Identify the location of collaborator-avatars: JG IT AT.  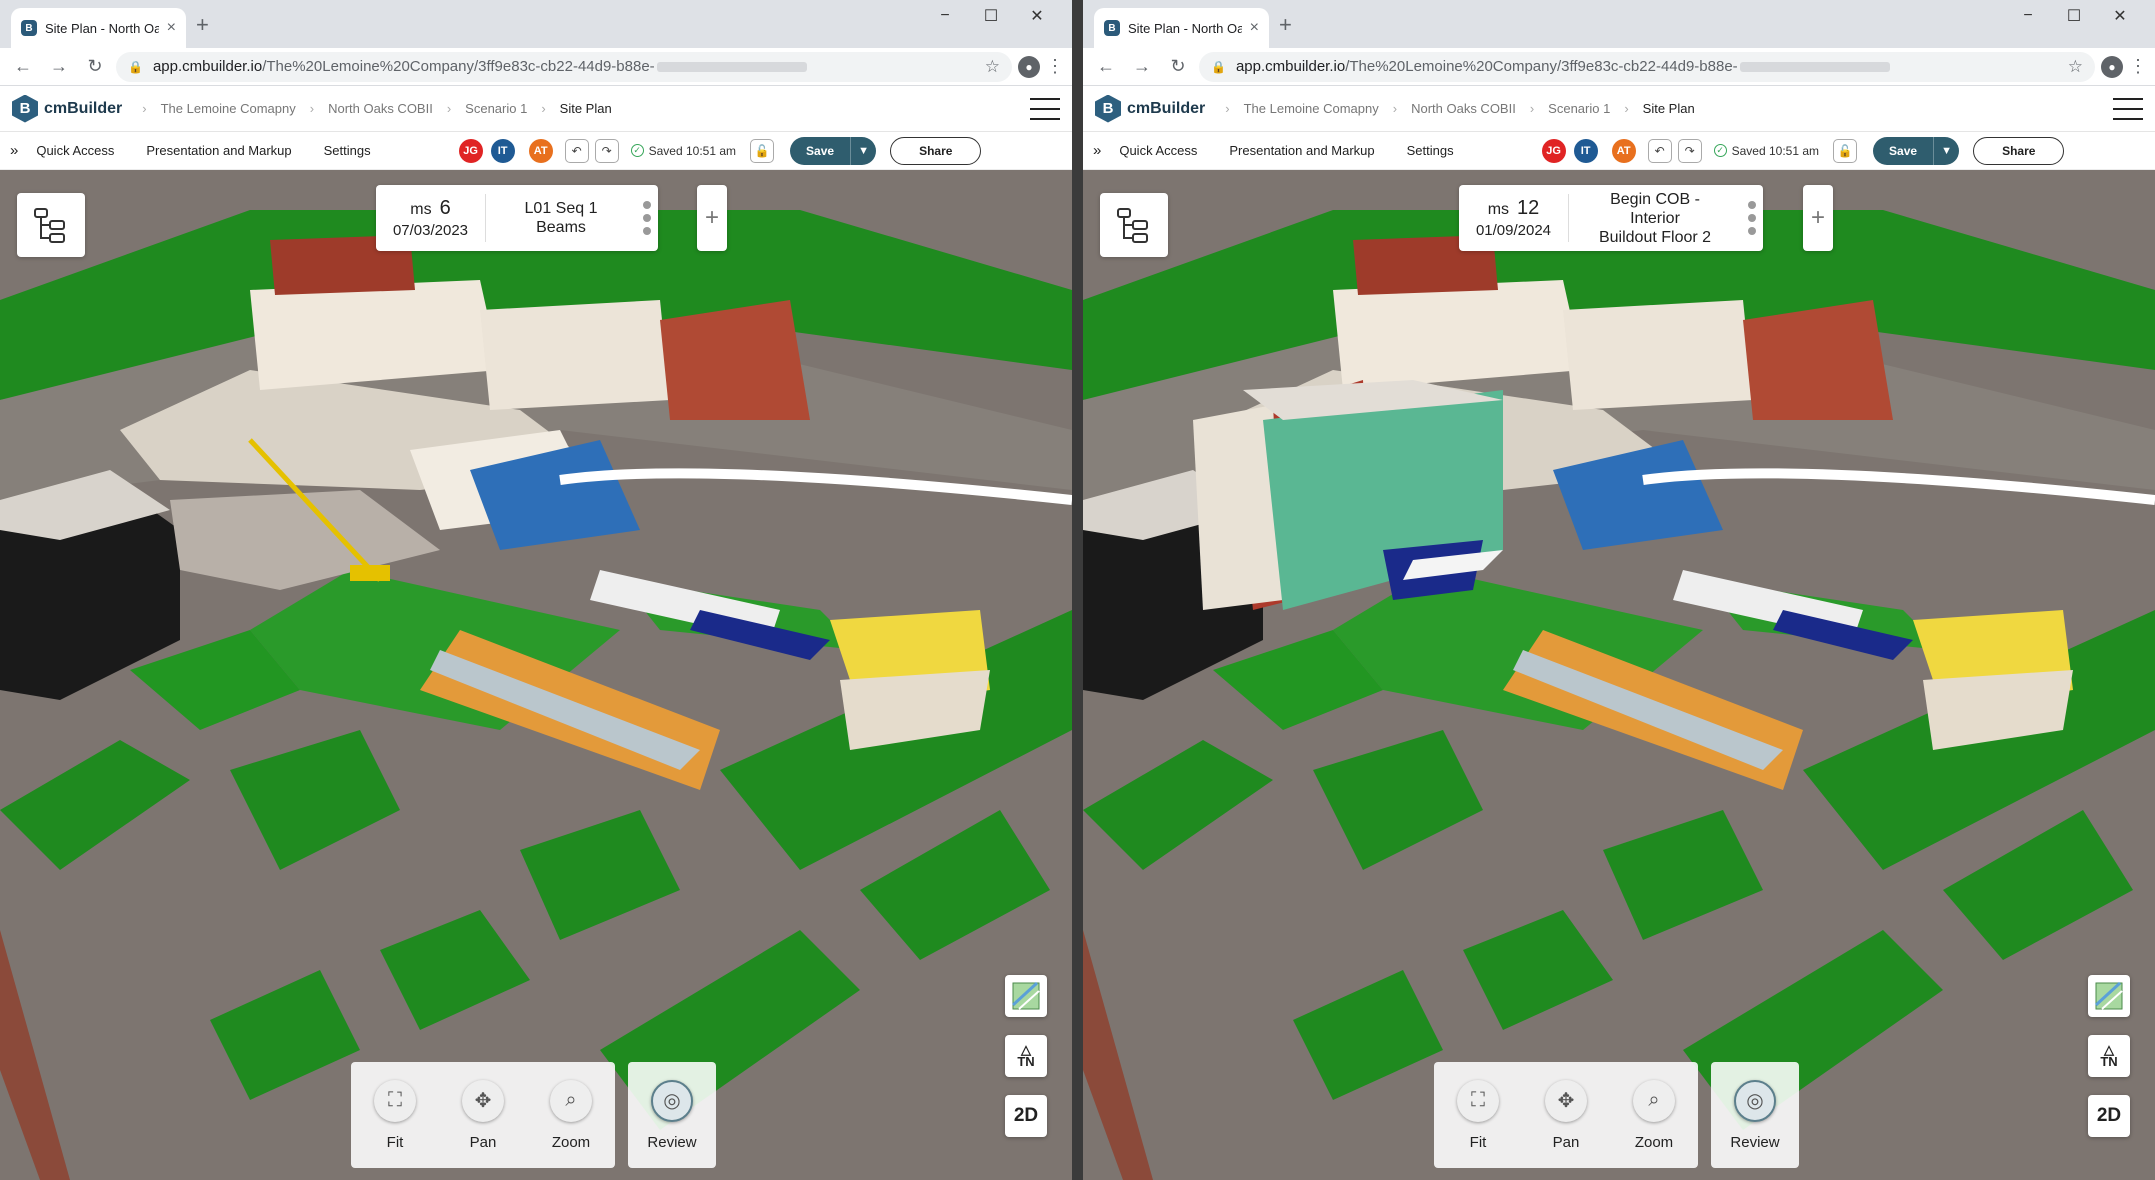
(505, 150).